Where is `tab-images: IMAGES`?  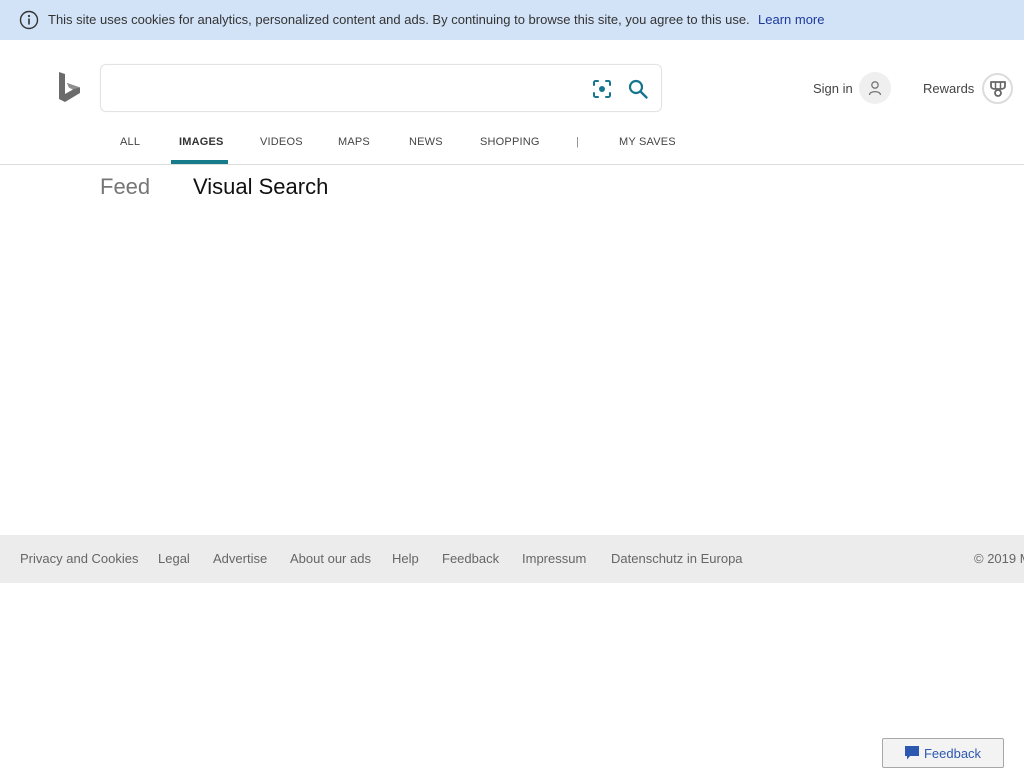
tab-images: IMAGES is located at coordinates (201, 142).